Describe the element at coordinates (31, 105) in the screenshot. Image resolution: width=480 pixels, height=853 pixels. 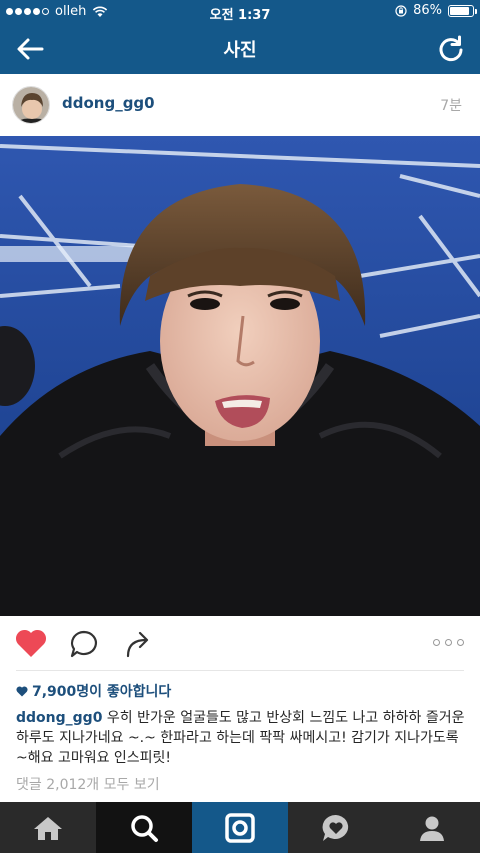
I see `avatar` at that location.